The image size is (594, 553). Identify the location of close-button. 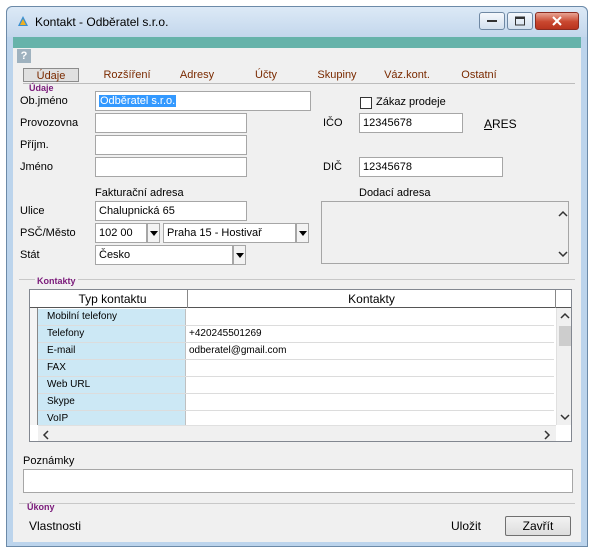
(557, 21).